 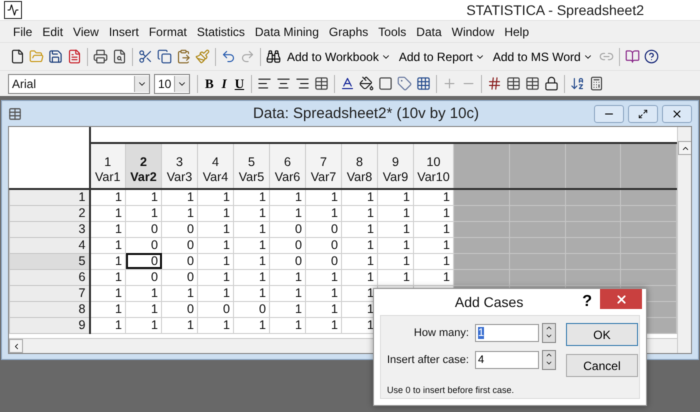 I want to click on row-header: 2, so click(x=50, y=213).